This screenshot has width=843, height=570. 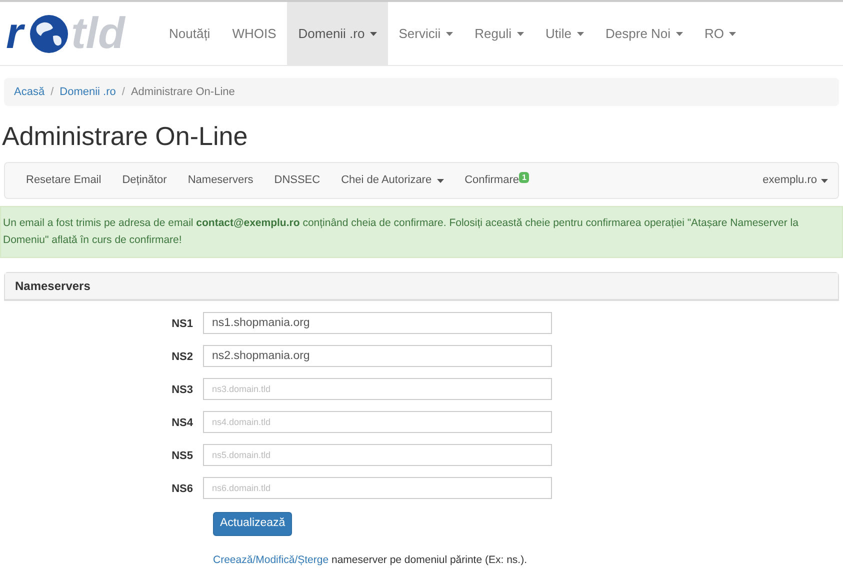 I want to click on caret-icon, so click(x=824, y=180).